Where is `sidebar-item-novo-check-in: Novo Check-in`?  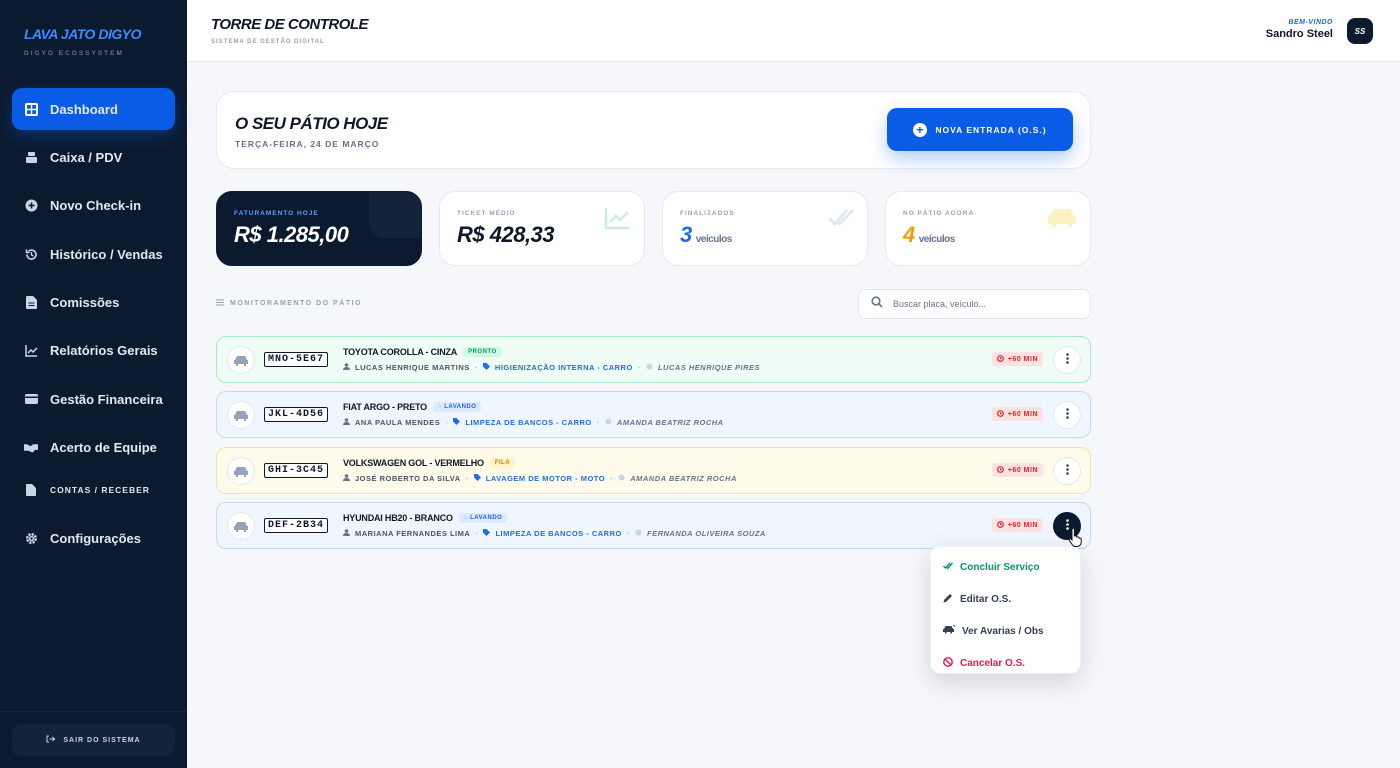
sidebar-item-novo-check-in: Novo Check-in is located at coordinates (93, 206).